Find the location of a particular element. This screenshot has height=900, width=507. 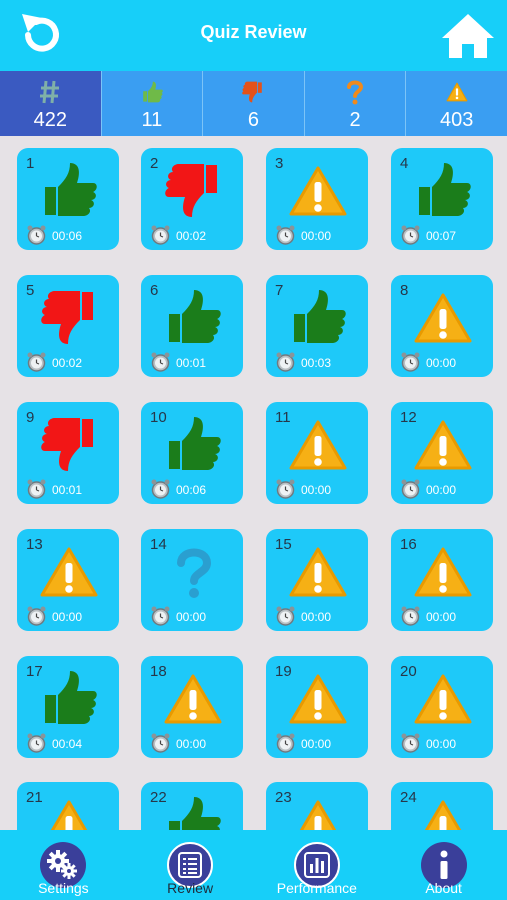

question-tile: 19 00:00 is located at coordinates (317, 707).